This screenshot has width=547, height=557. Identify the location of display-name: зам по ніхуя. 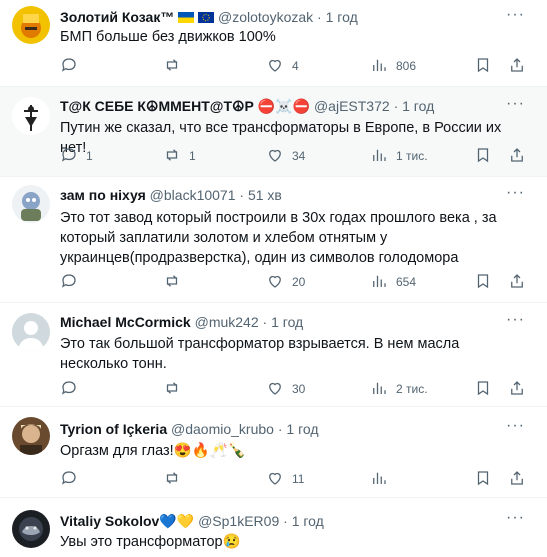
(103, 195).